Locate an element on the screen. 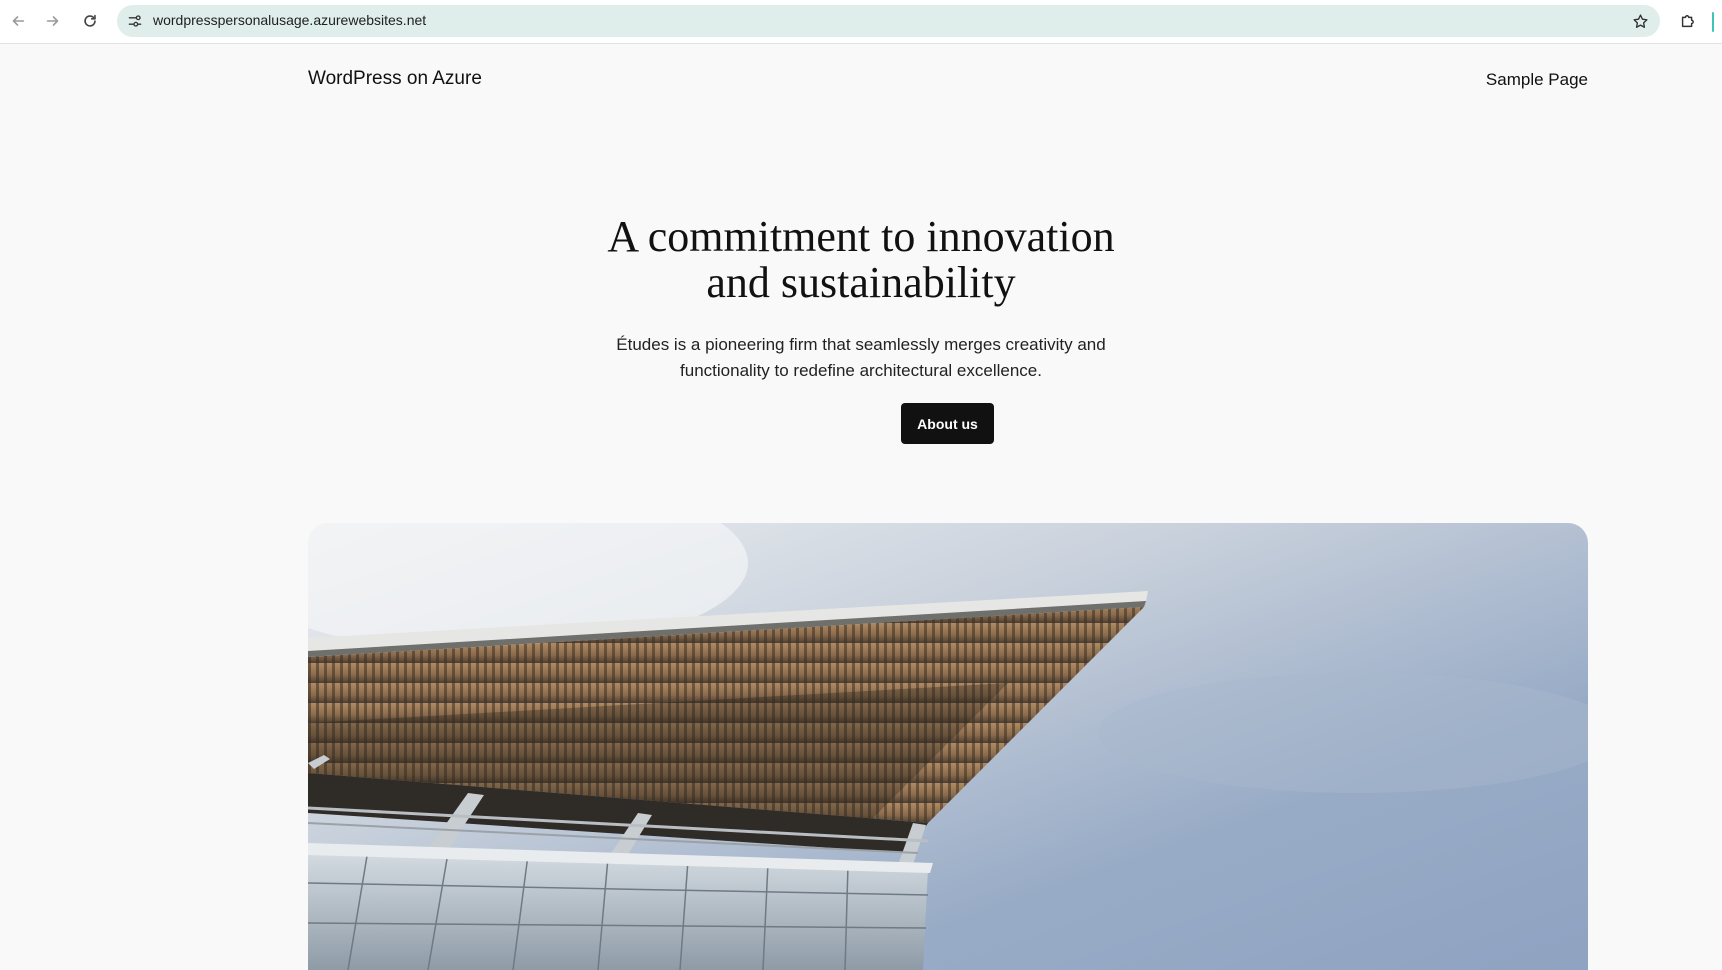 The width and height of the screenshot is (1722, 970). about-us-button: About us is located at coordinates (947, 423).